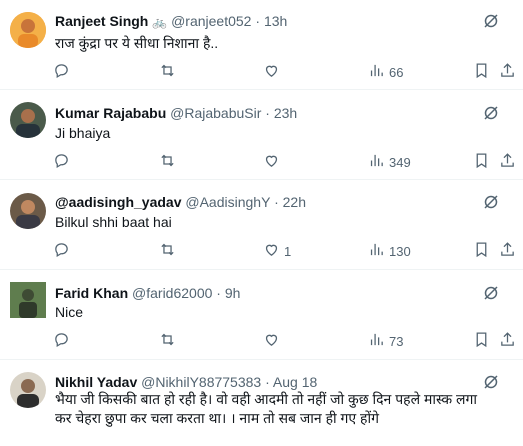  What do you see at coordinates (118, 202) in the screenshot?
I see `author-name: @aadisingh_yadav` at bounding box center [118, 202].